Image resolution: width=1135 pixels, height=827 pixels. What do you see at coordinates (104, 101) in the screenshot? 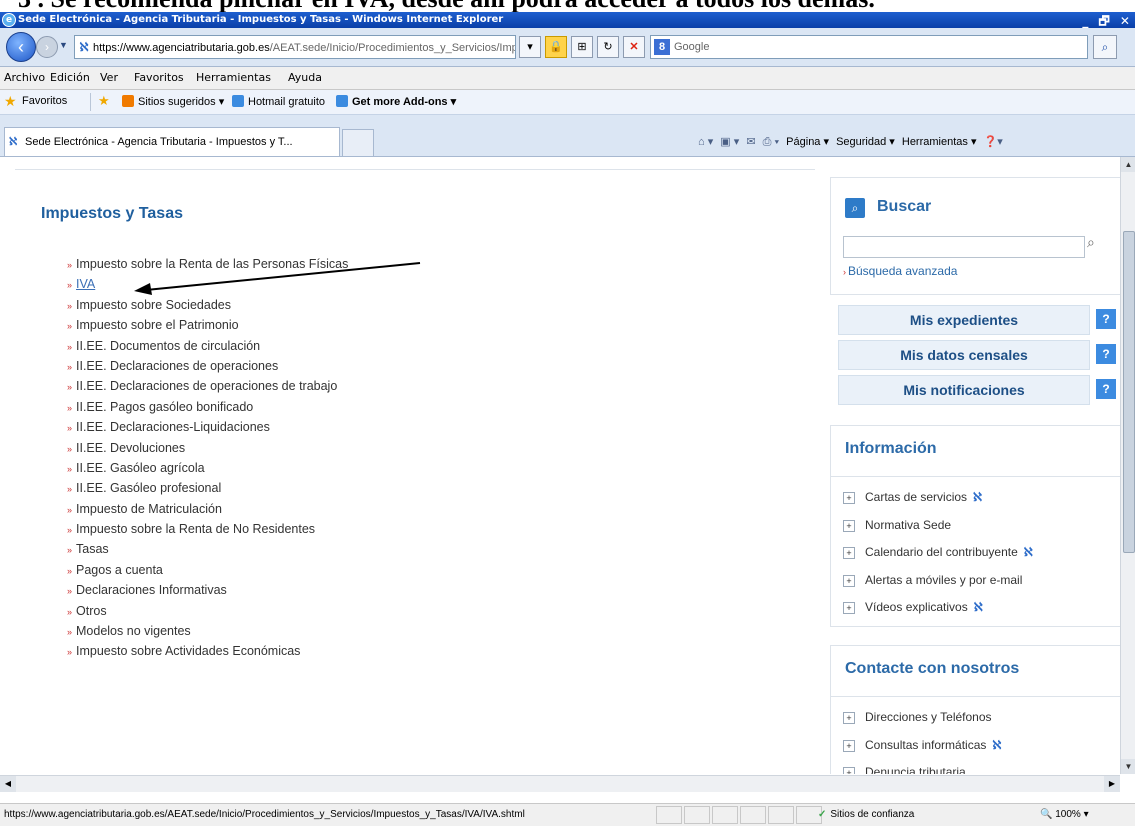
I see `add-favorite-icon: ★` at bounding box center [104, 101].